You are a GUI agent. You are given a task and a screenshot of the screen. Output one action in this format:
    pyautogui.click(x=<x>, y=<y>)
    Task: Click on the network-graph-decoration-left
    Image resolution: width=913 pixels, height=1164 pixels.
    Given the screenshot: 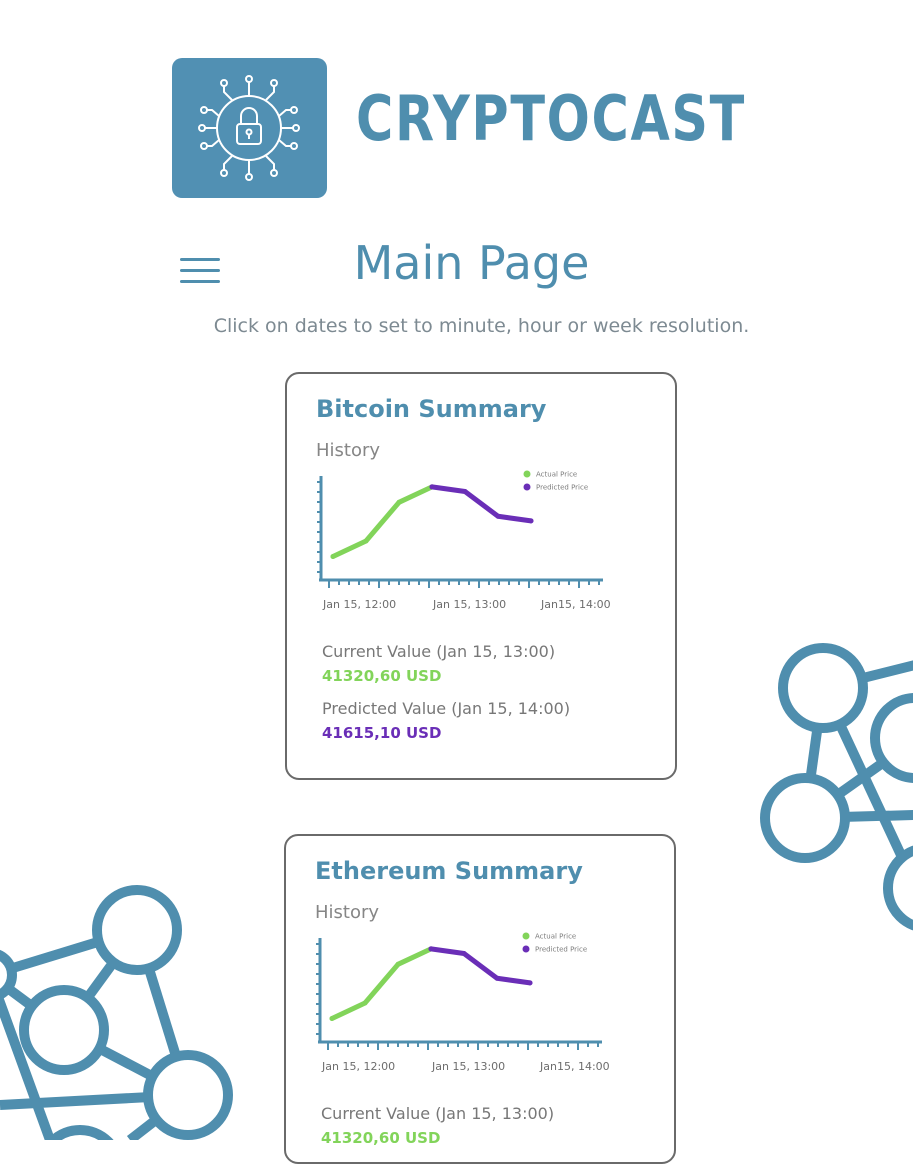 What is the action you would take?
    pyautogui.click(x=120, y=1010)
    